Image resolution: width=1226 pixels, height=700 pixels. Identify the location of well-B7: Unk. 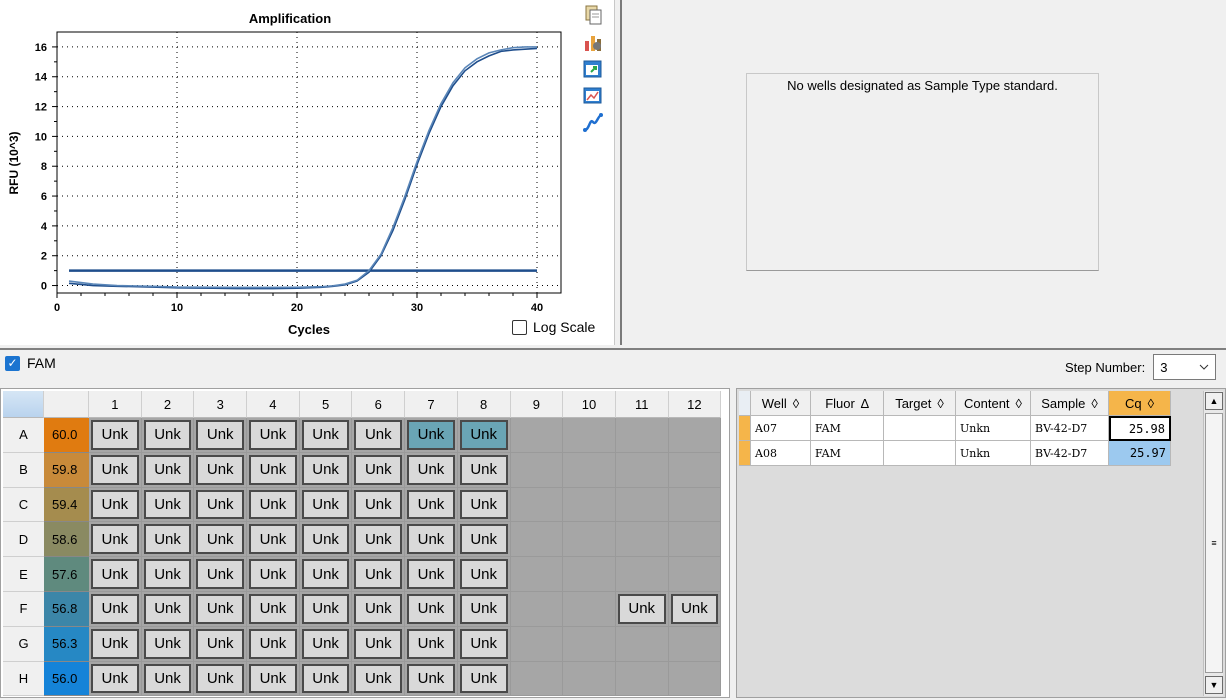
(431, 469).